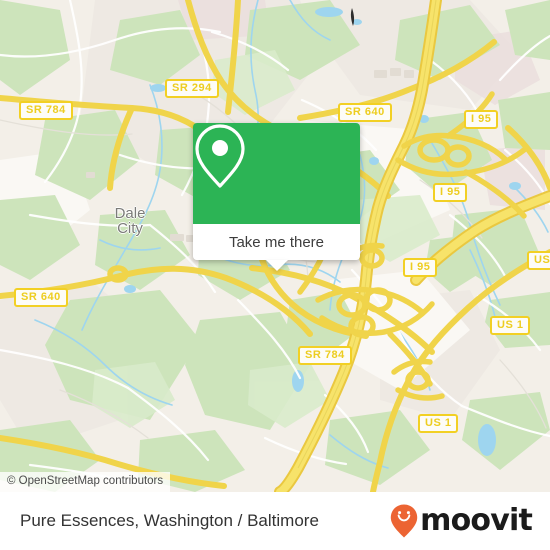 The width and height of the screenshot is (550, 550). What do you see at coordinates (404, 521) in the screenshot?
I see `moovit-pin-icon` at bounding box center [404, 521].